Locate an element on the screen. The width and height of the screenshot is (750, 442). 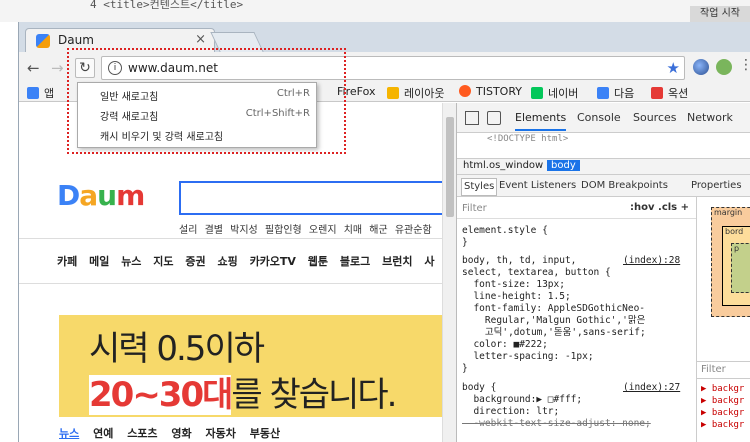
menu-item-news: 뉴스 is located at coordinates (131, 261).